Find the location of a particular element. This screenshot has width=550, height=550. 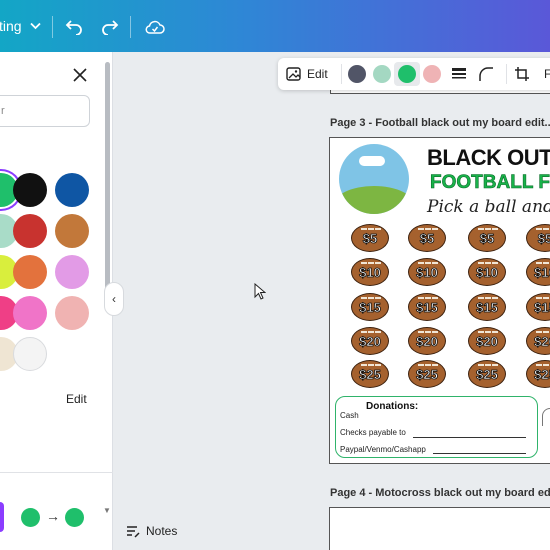

image-edit-icon is located at coordinates (293, 74).